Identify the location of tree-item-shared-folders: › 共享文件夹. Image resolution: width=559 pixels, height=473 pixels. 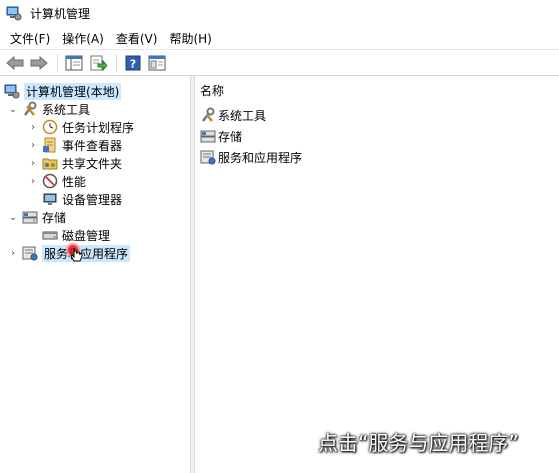
(75, 163).